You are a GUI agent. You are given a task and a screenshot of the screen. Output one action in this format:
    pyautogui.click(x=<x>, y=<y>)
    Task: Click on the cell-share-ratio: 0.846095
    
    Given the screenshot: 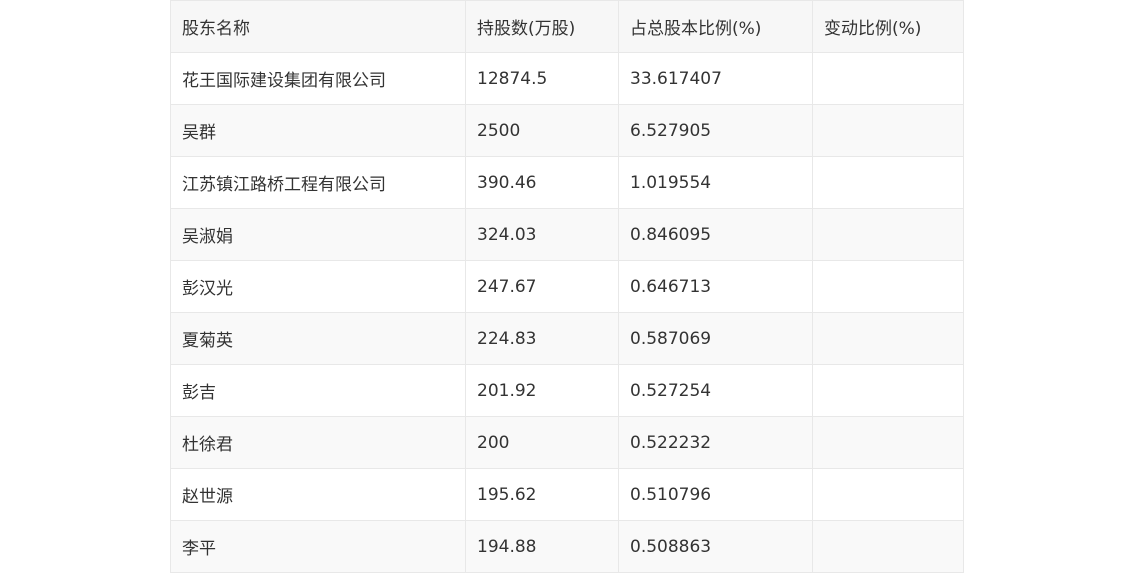 What is the action you would take?
    pyautogui.click(x=715, y=234)
    